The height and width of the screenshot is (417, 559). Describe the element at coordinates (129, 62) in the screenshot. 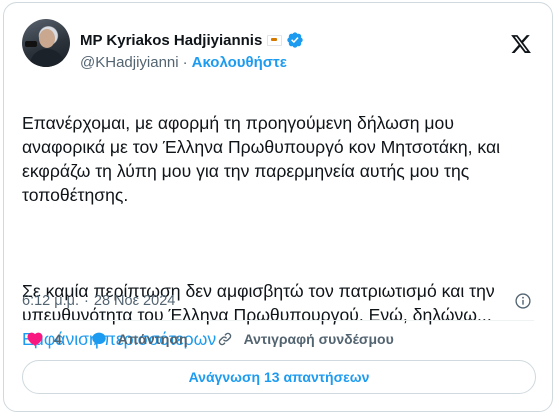

I see `author-handle: @KHadjiyianni` at that location.